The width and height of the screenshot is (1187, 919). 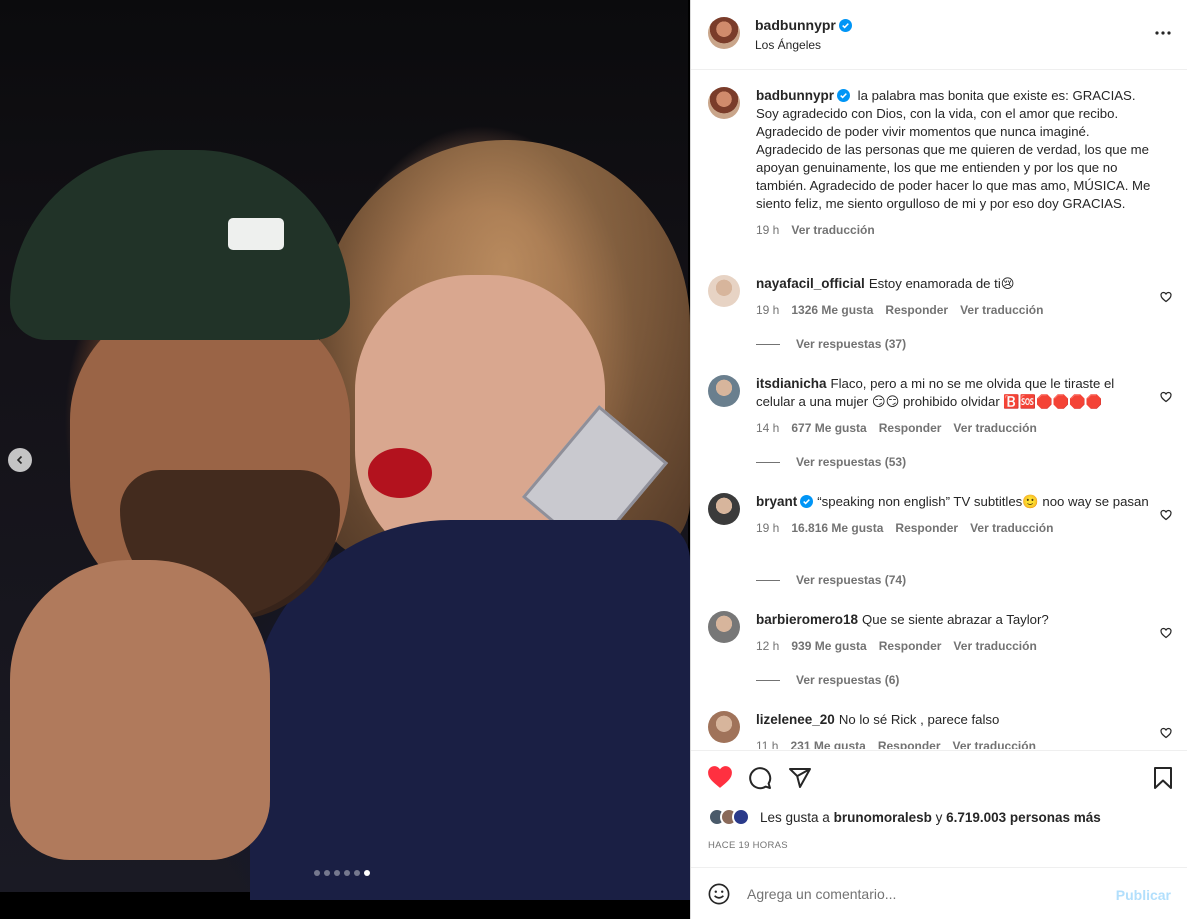 I want to click on comment-time: 14 h, so click(x=767, y=428).